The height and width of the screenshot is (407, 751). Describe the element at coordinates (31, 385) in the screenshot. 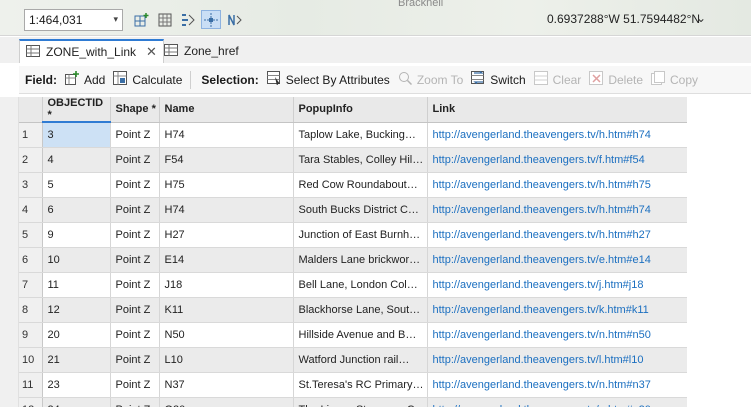

I see `row-number: 11` at that location.